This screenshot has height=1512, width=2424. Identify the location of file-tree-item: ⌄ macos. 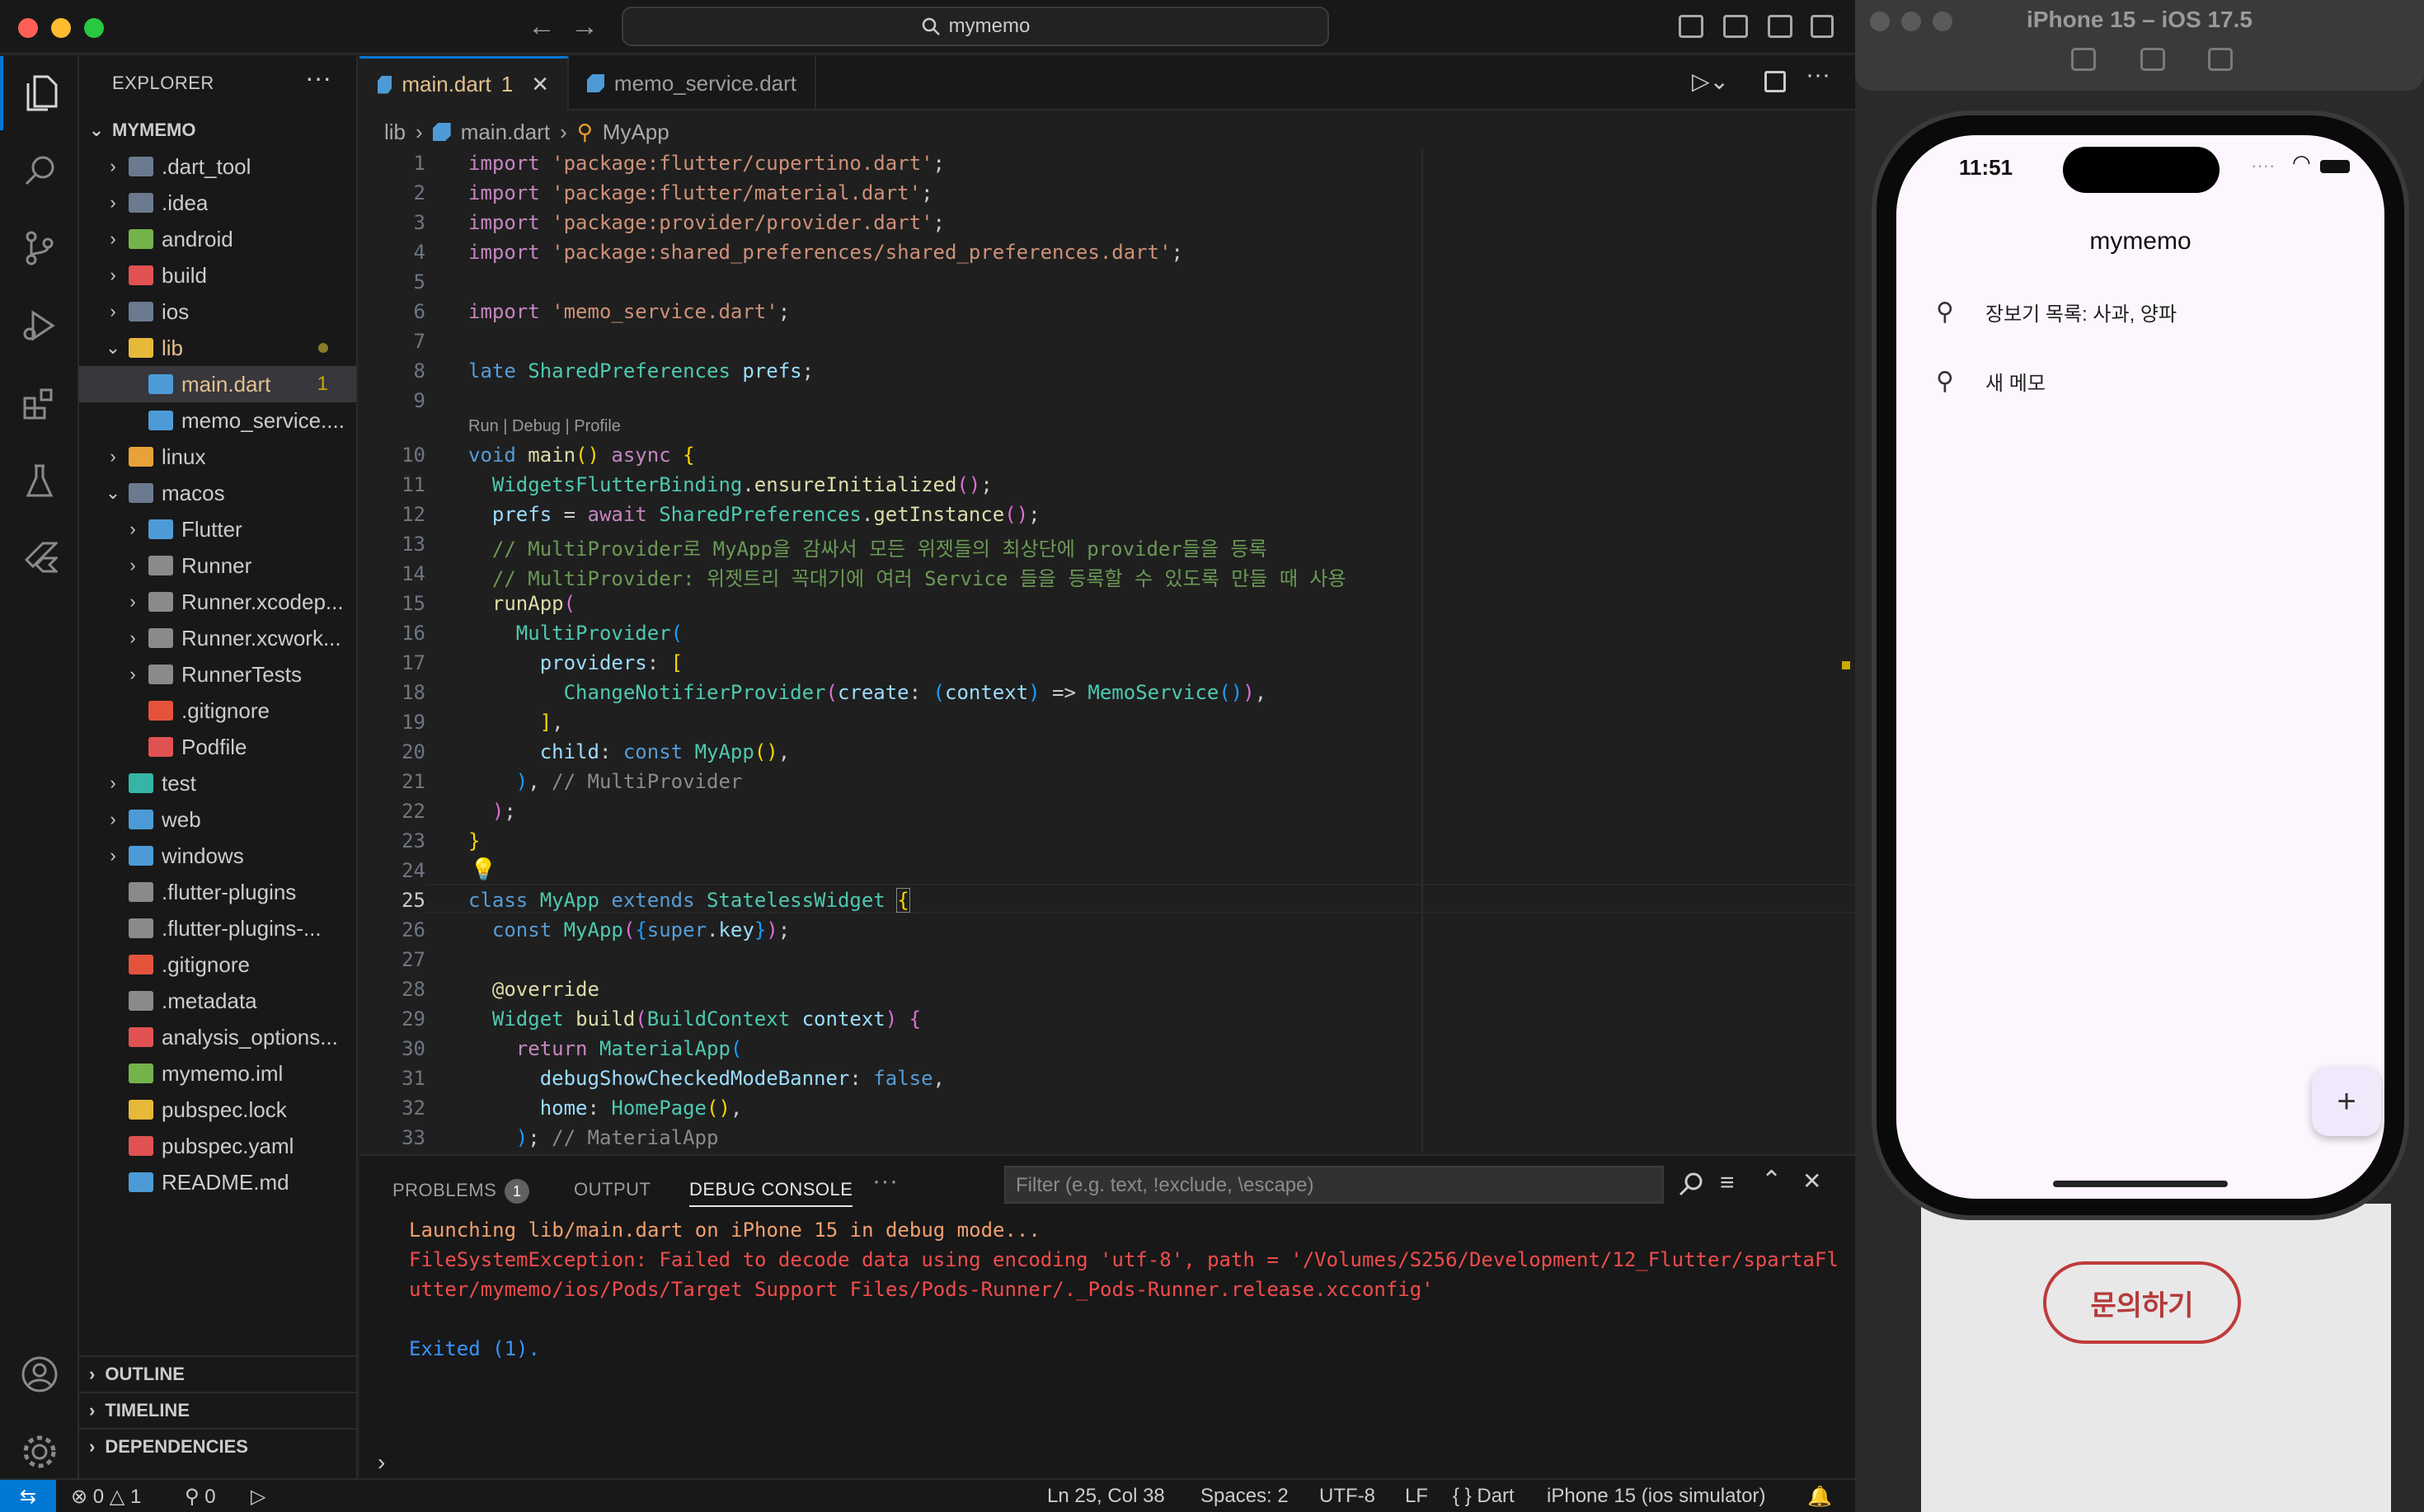
(217, 493).